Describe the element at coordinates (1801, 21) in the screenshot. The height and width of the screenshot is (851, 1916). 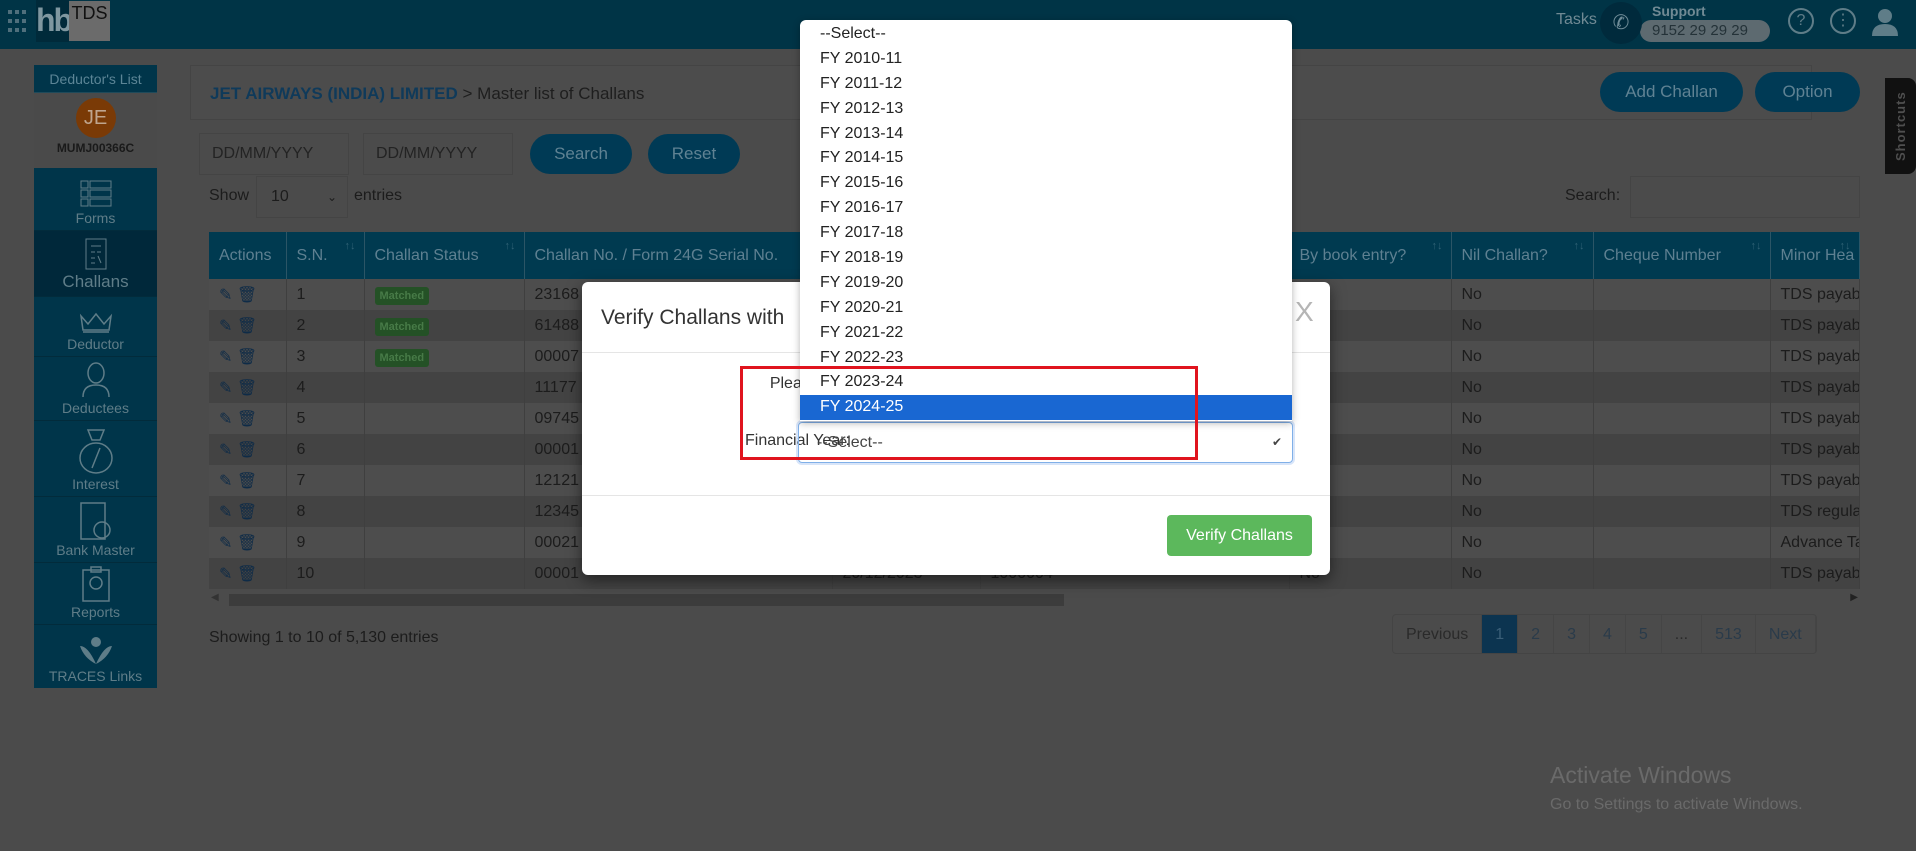
I see `help-icon: ?` at that location.